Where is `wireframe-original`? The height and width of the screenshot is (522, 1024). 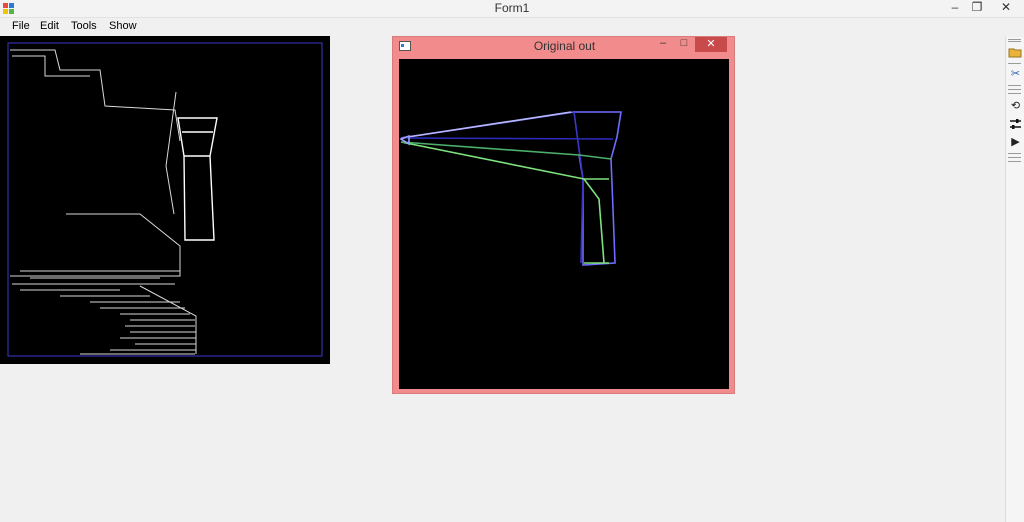 wireframe-original is located at coordinates (510, 188).